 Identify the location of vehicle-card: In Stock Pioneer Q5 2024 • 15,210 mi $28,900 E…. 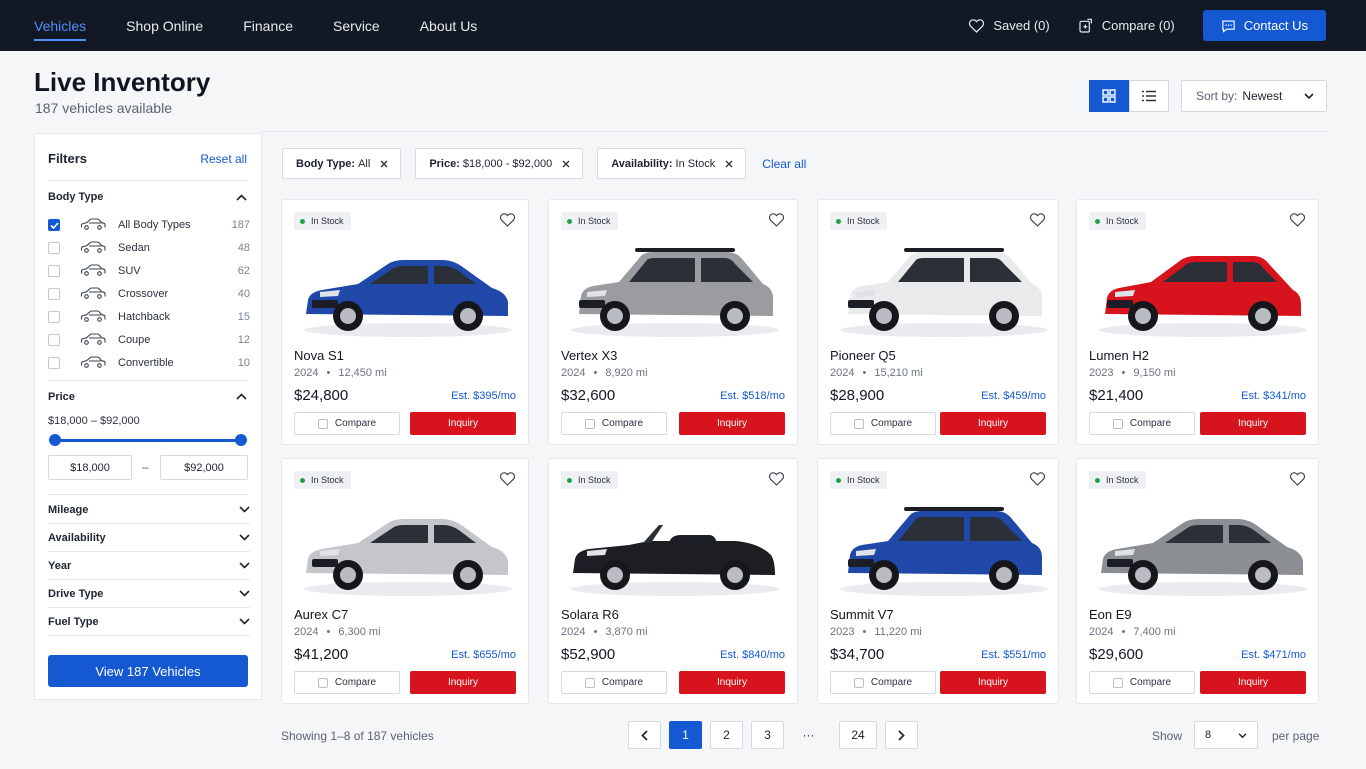
(938, 322).